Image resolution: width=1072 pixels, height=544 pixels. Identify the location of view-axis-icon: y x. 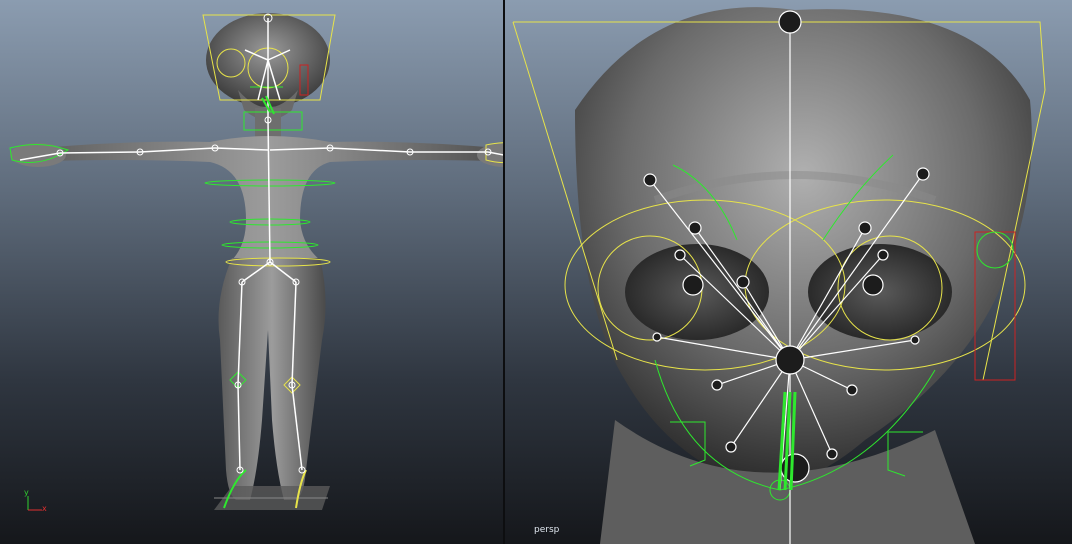
(34, 501).